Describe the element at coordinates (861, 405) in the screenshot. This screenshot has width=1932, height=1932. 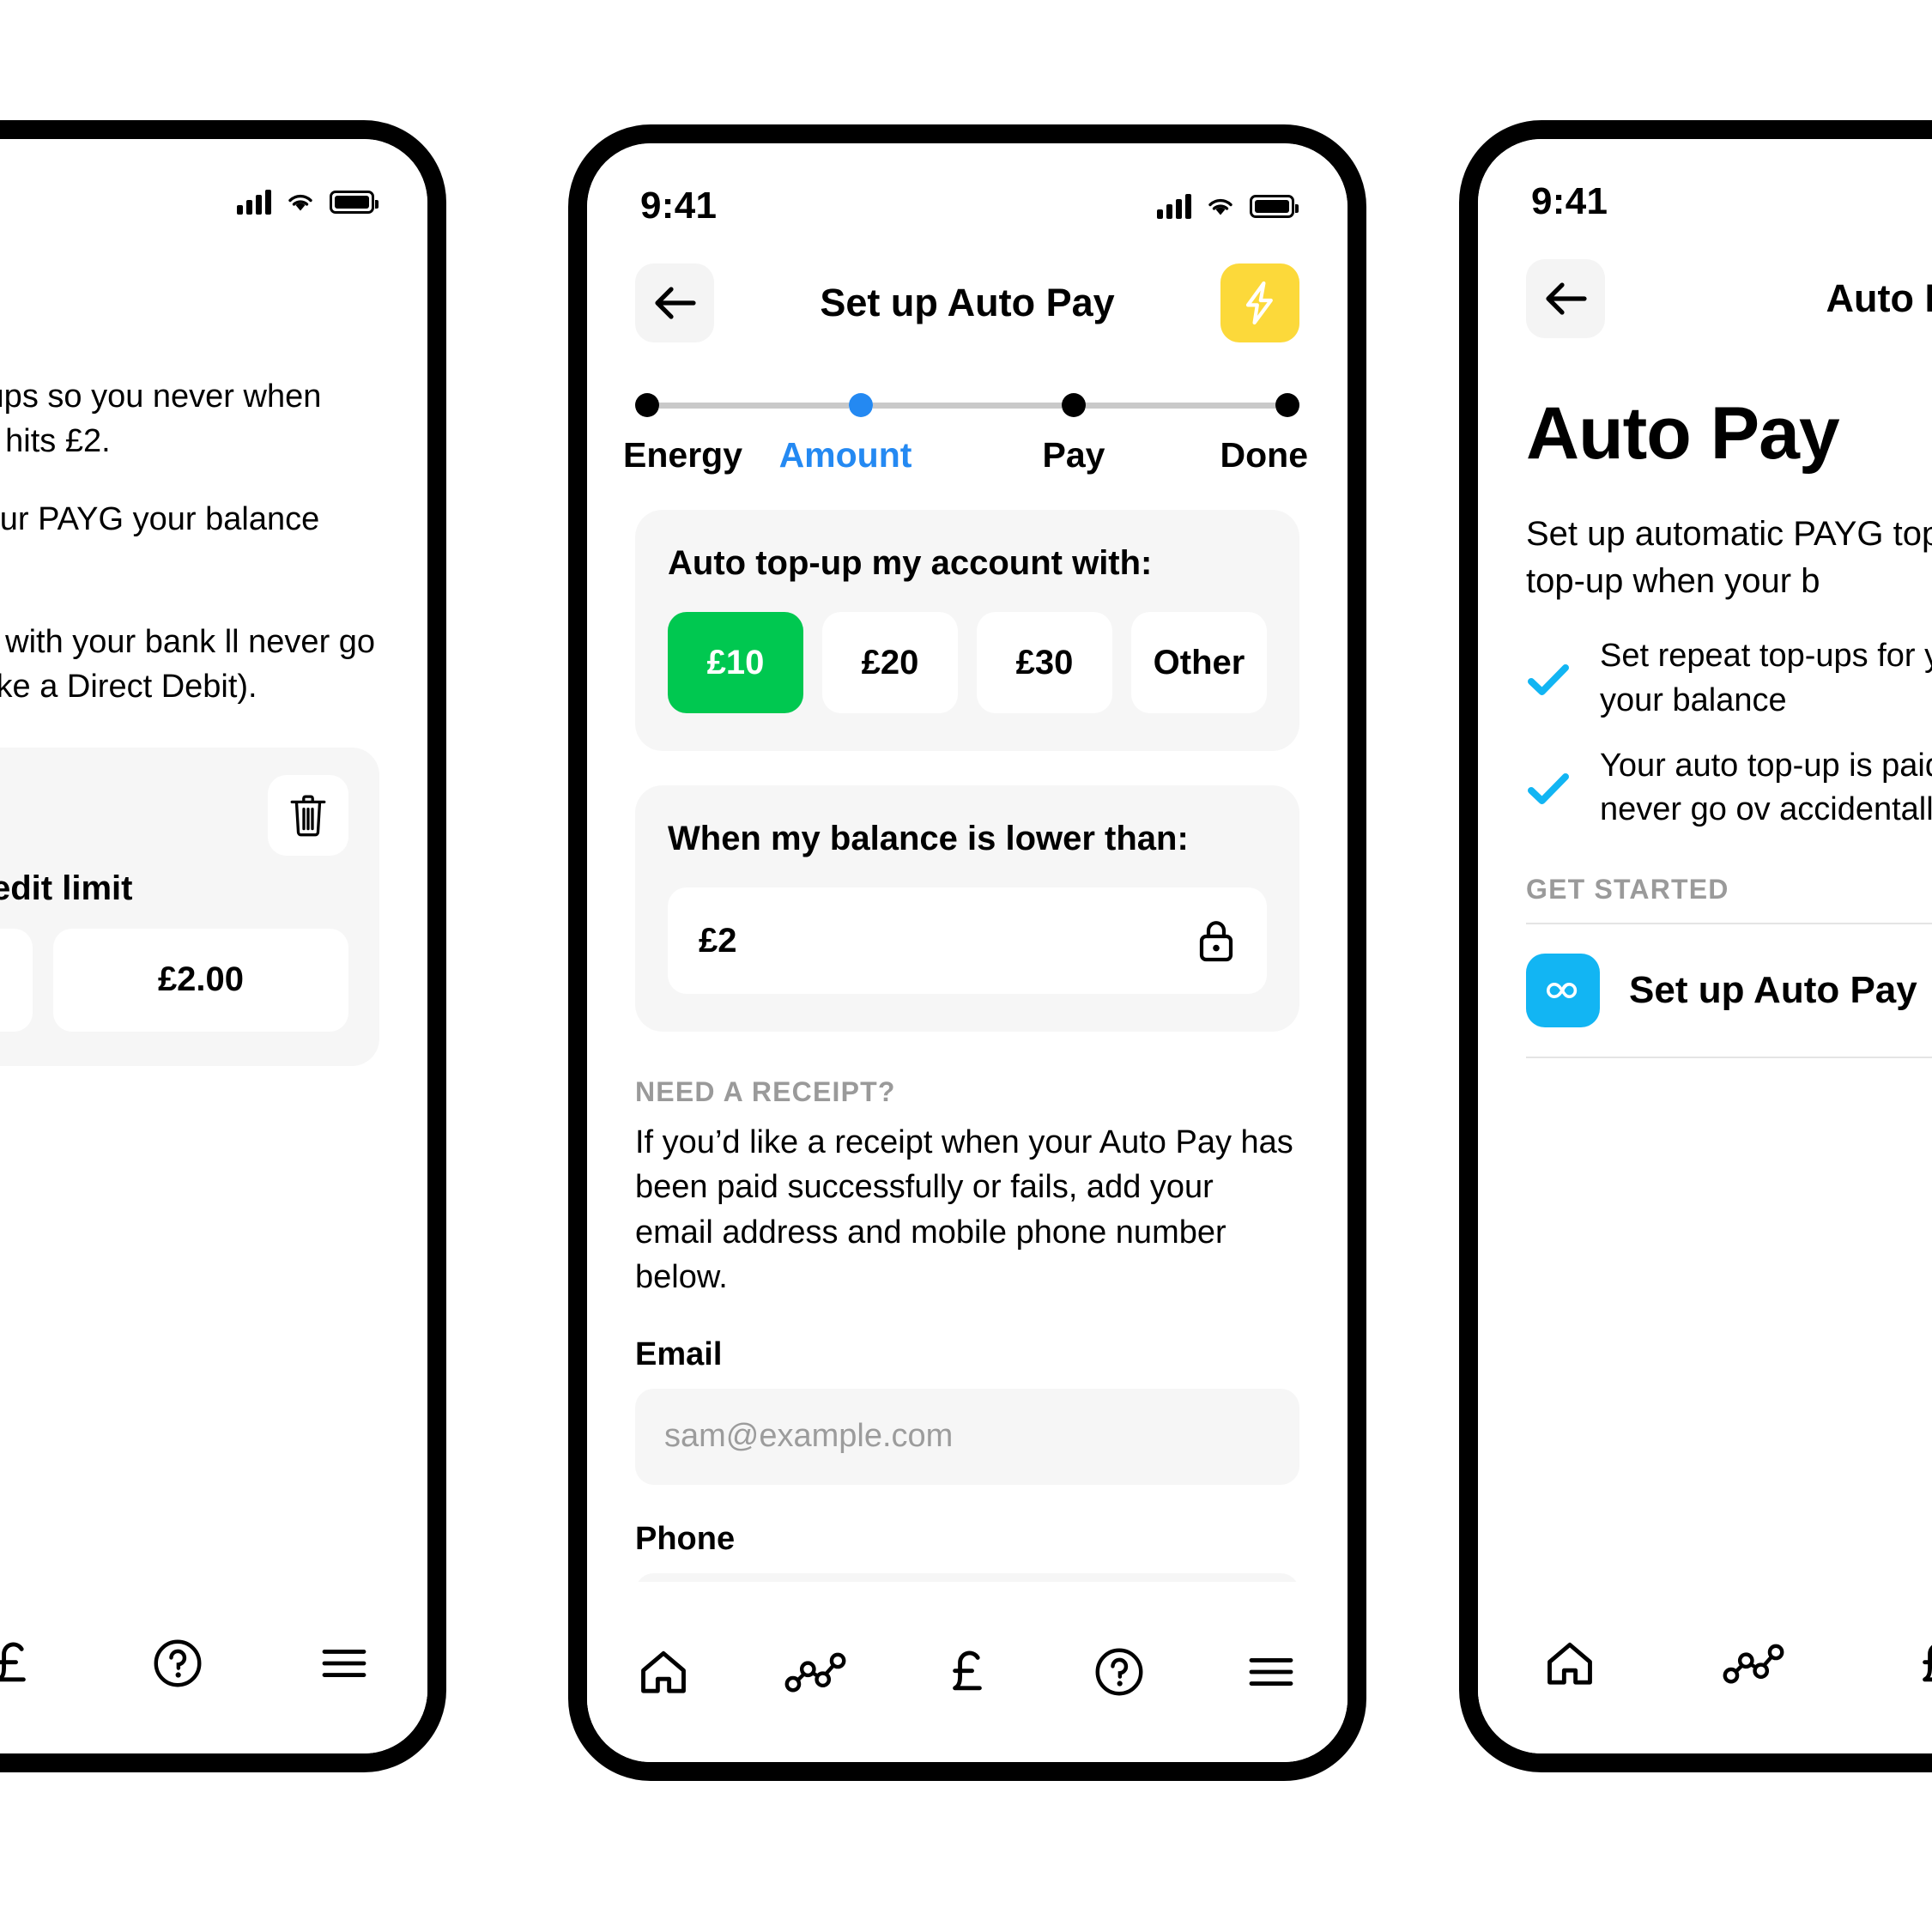
I see `step-dot-amount` at that location.